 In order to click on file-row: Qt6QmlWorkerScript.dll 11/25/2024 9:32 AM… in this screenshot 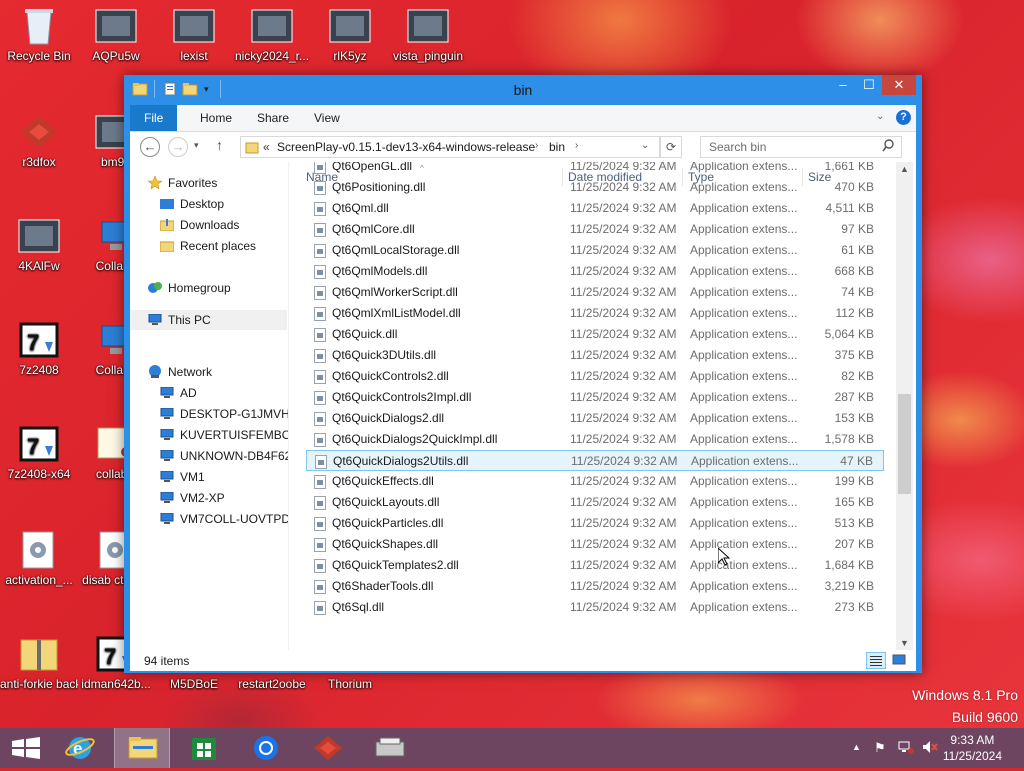, I will do `click(595, 292)`.